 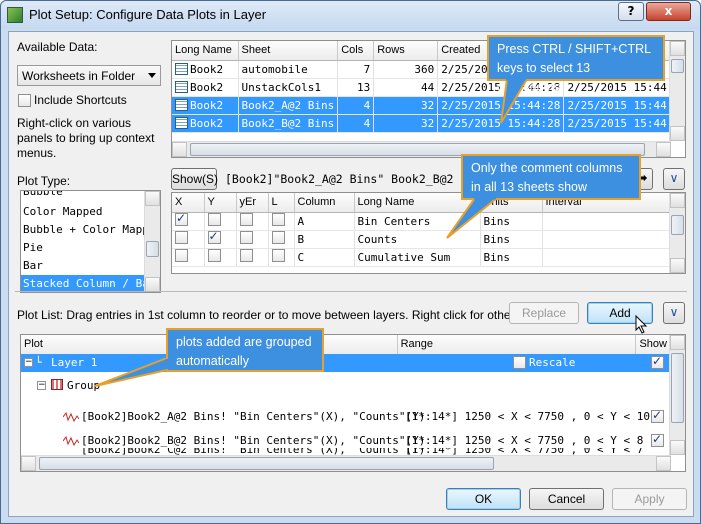 I want to click on available-data-label: Available Data:, so click(x=57, y=47).